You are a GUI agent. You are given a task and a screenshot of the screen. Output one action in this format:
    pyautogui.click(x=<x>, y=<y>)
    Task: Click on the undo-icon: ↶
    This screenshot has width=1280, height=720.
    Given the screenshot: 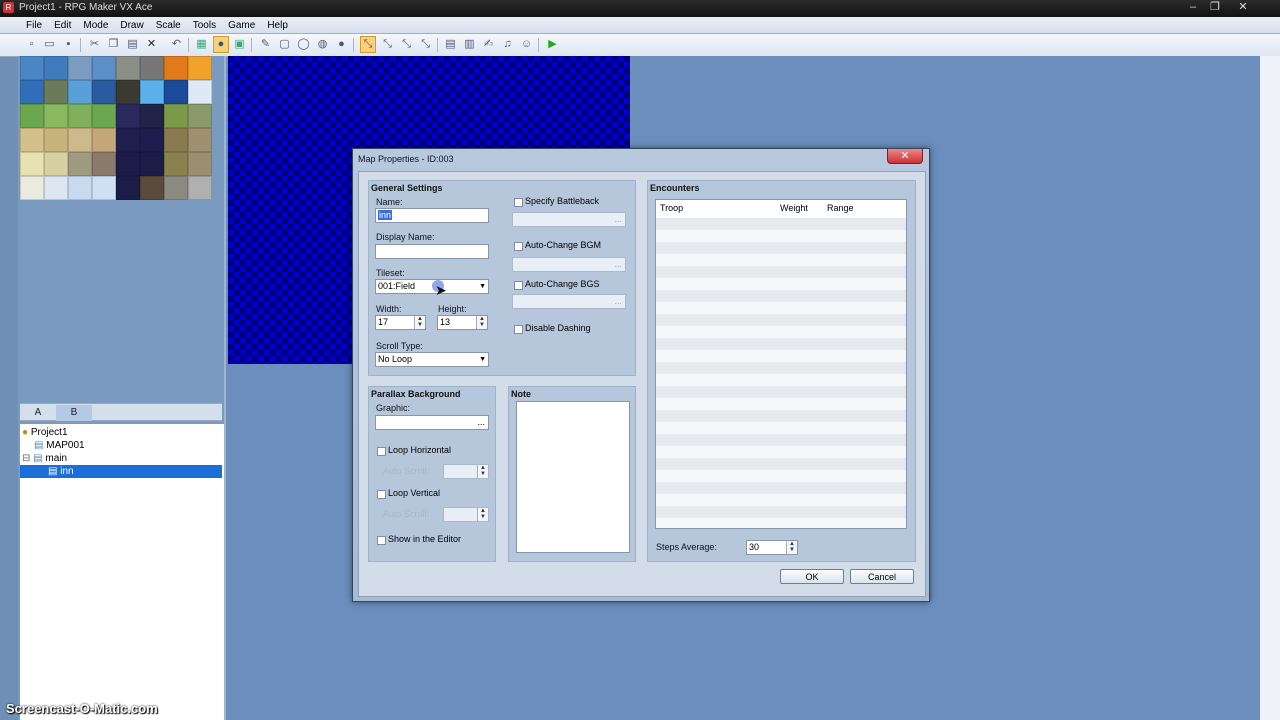 What is the action you would take?
    pyautogui.click(x=176, y=44)
    